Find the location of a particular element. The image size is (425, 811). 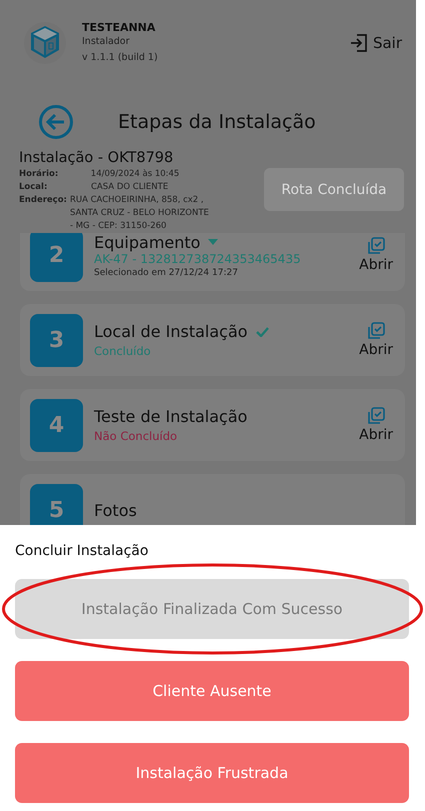

step-card: 4 Teste de Instalação Não Concluído Abrir is located at coordinates (212, 425).